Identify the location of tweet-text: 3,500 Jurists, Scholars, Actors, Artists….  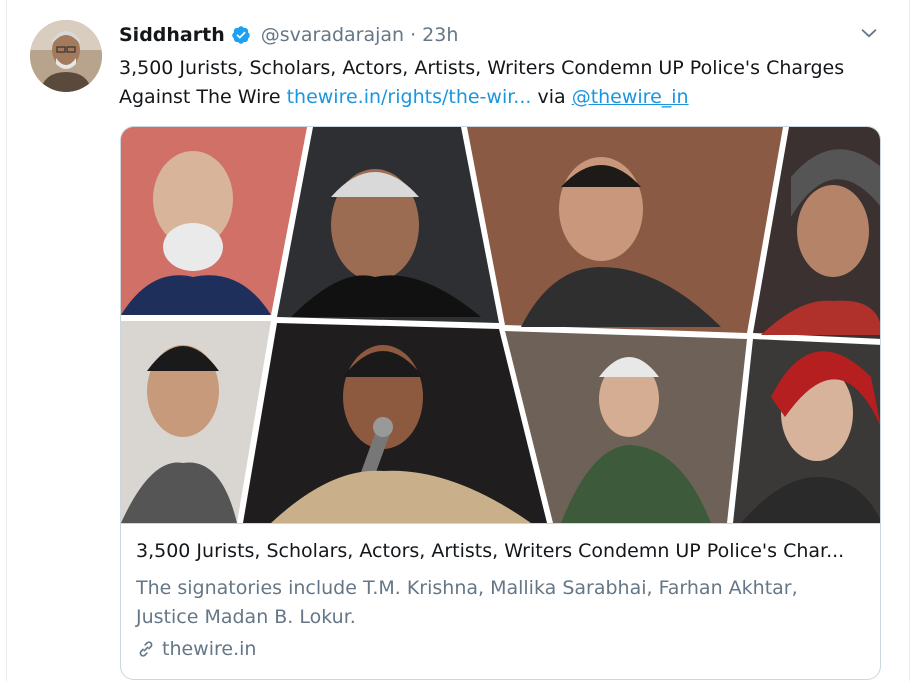
(504, 83).